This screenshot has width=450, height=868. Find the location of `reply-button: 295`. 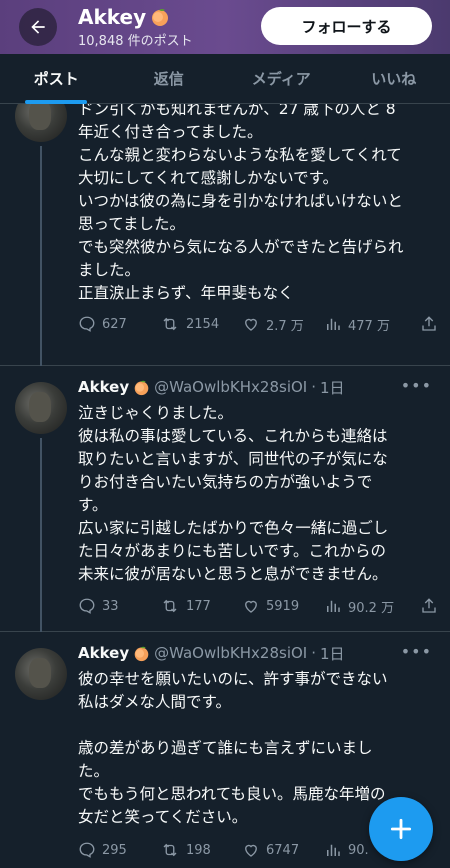

reply-button: 295 is located at coordinates (119, 850).